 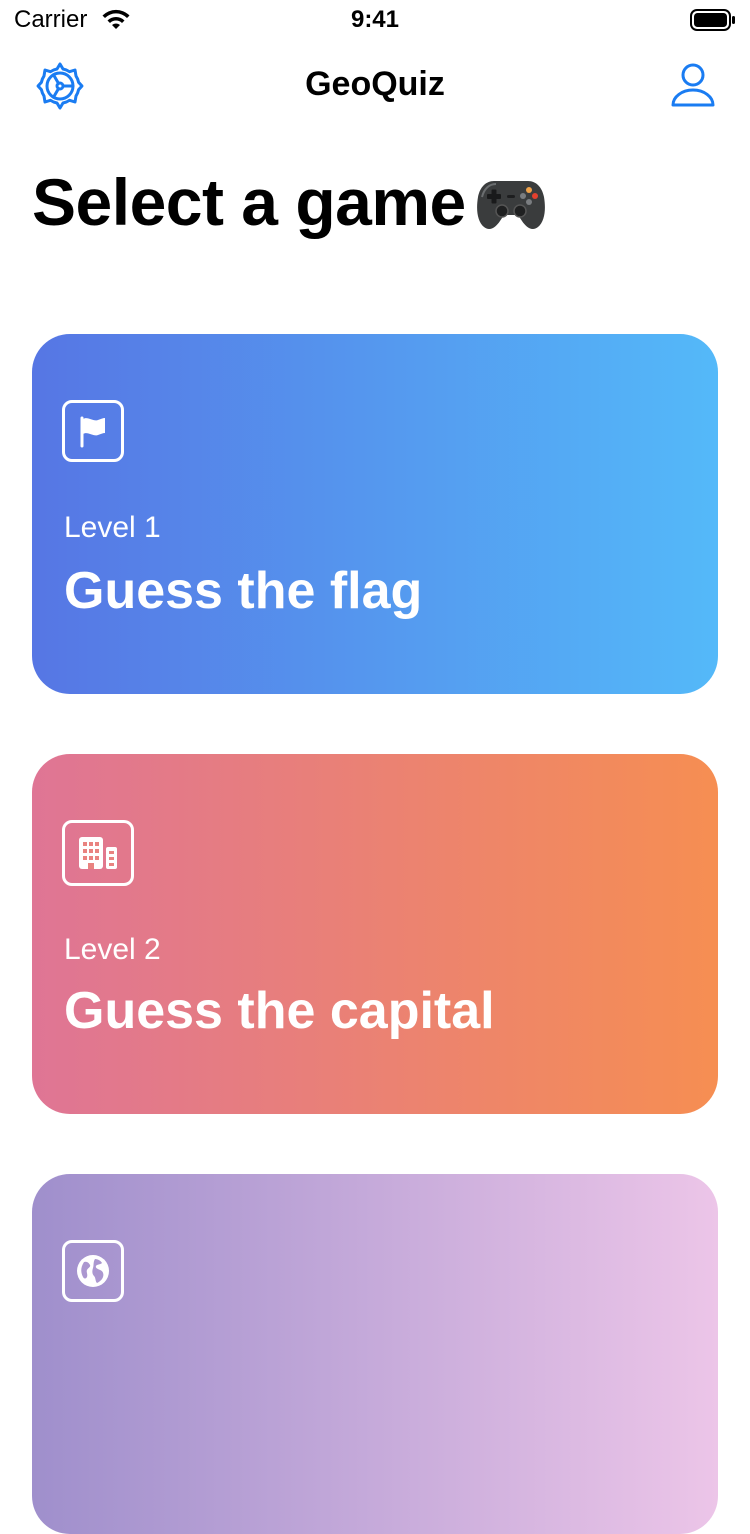 I want to click on flag-icon, so click(x=93, y=431).